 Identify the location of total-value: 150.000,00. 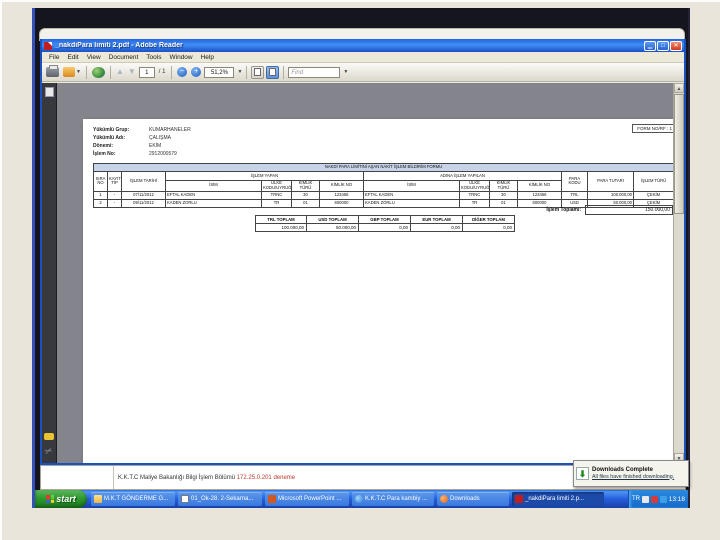
(629, 210).